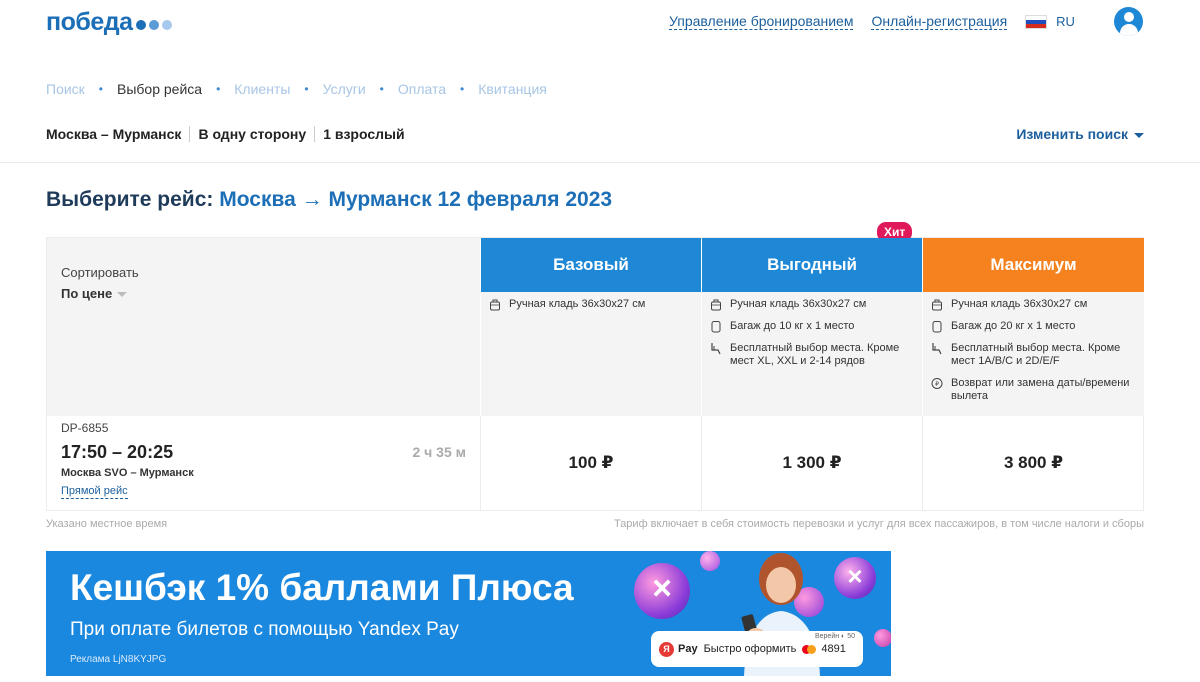  Describe the element at coordinates (322, 587) in the screenshot. I see `banner-title: Кешбэк 1% баллами Плюса` at that location.